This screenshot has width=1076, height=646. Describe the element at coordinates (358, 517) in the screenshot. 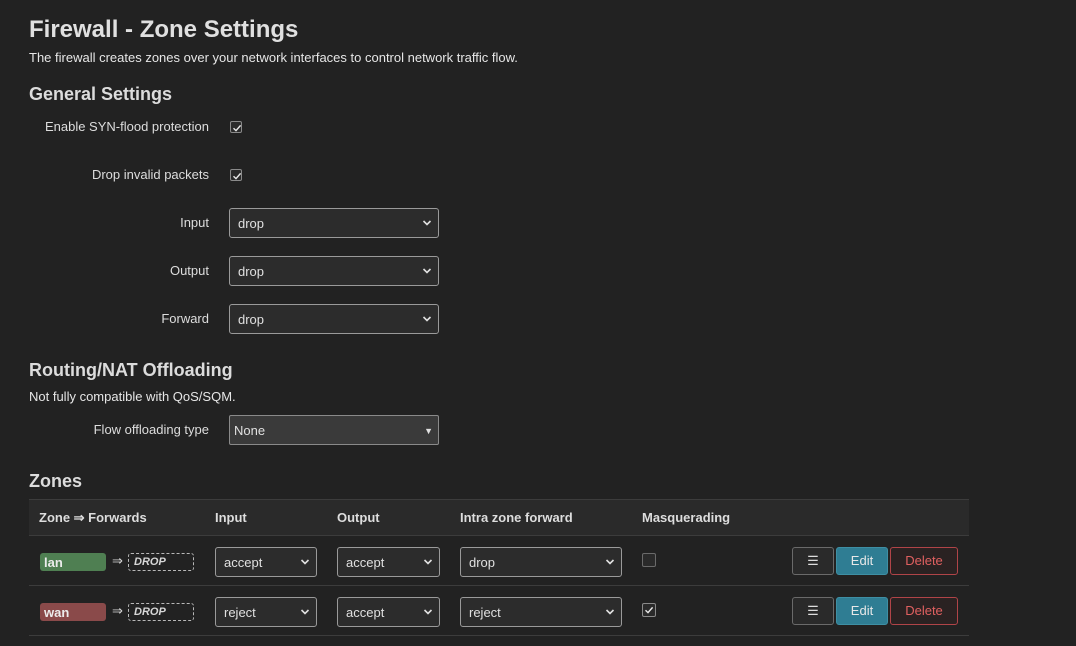

I see `col-output: Output` at that location.